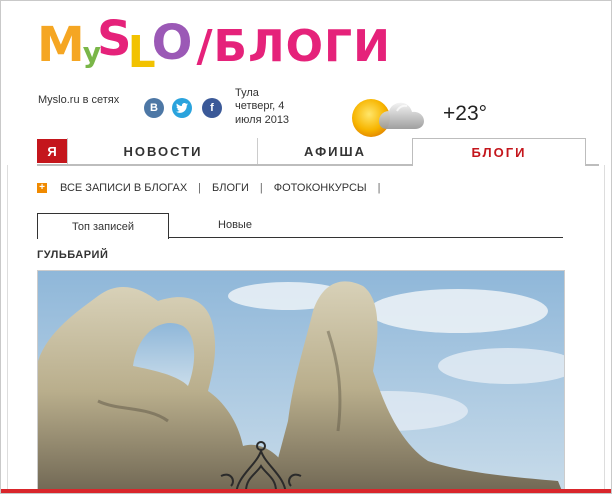 The image size is (612, 494). I want to click on partly-cloudy-icon, so click(394, 115).